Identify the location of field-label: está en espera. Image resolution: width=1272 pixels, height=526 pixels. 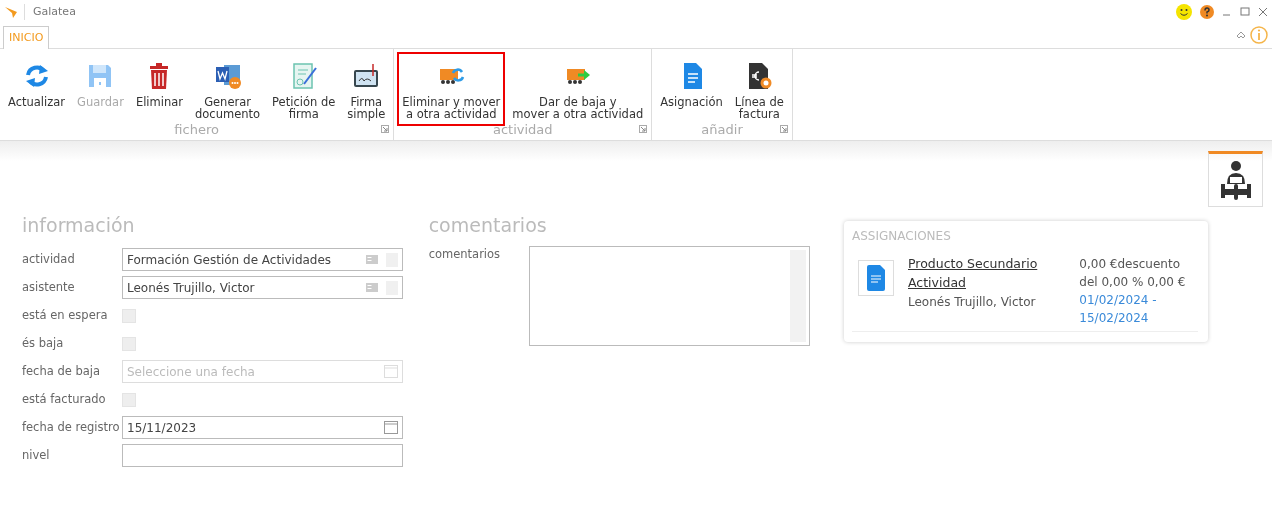
(65, 315).